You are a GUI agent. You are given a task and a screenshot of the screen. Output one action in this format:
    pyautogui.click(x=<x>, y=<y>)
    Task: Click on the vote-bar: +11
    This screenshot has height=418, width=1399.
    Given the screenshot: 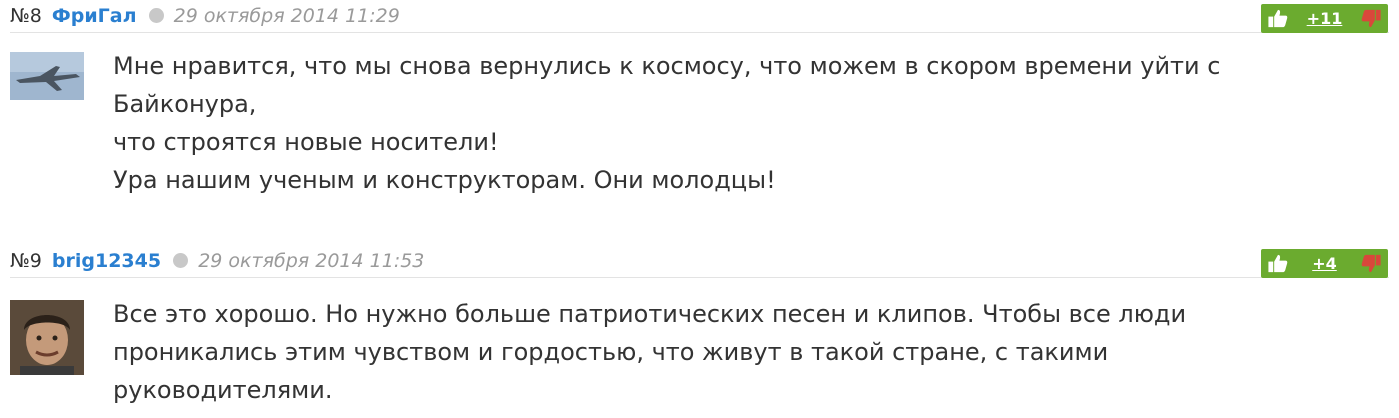 What is the action you would take?
    pyautogui.click(x=1324, y=18)
    